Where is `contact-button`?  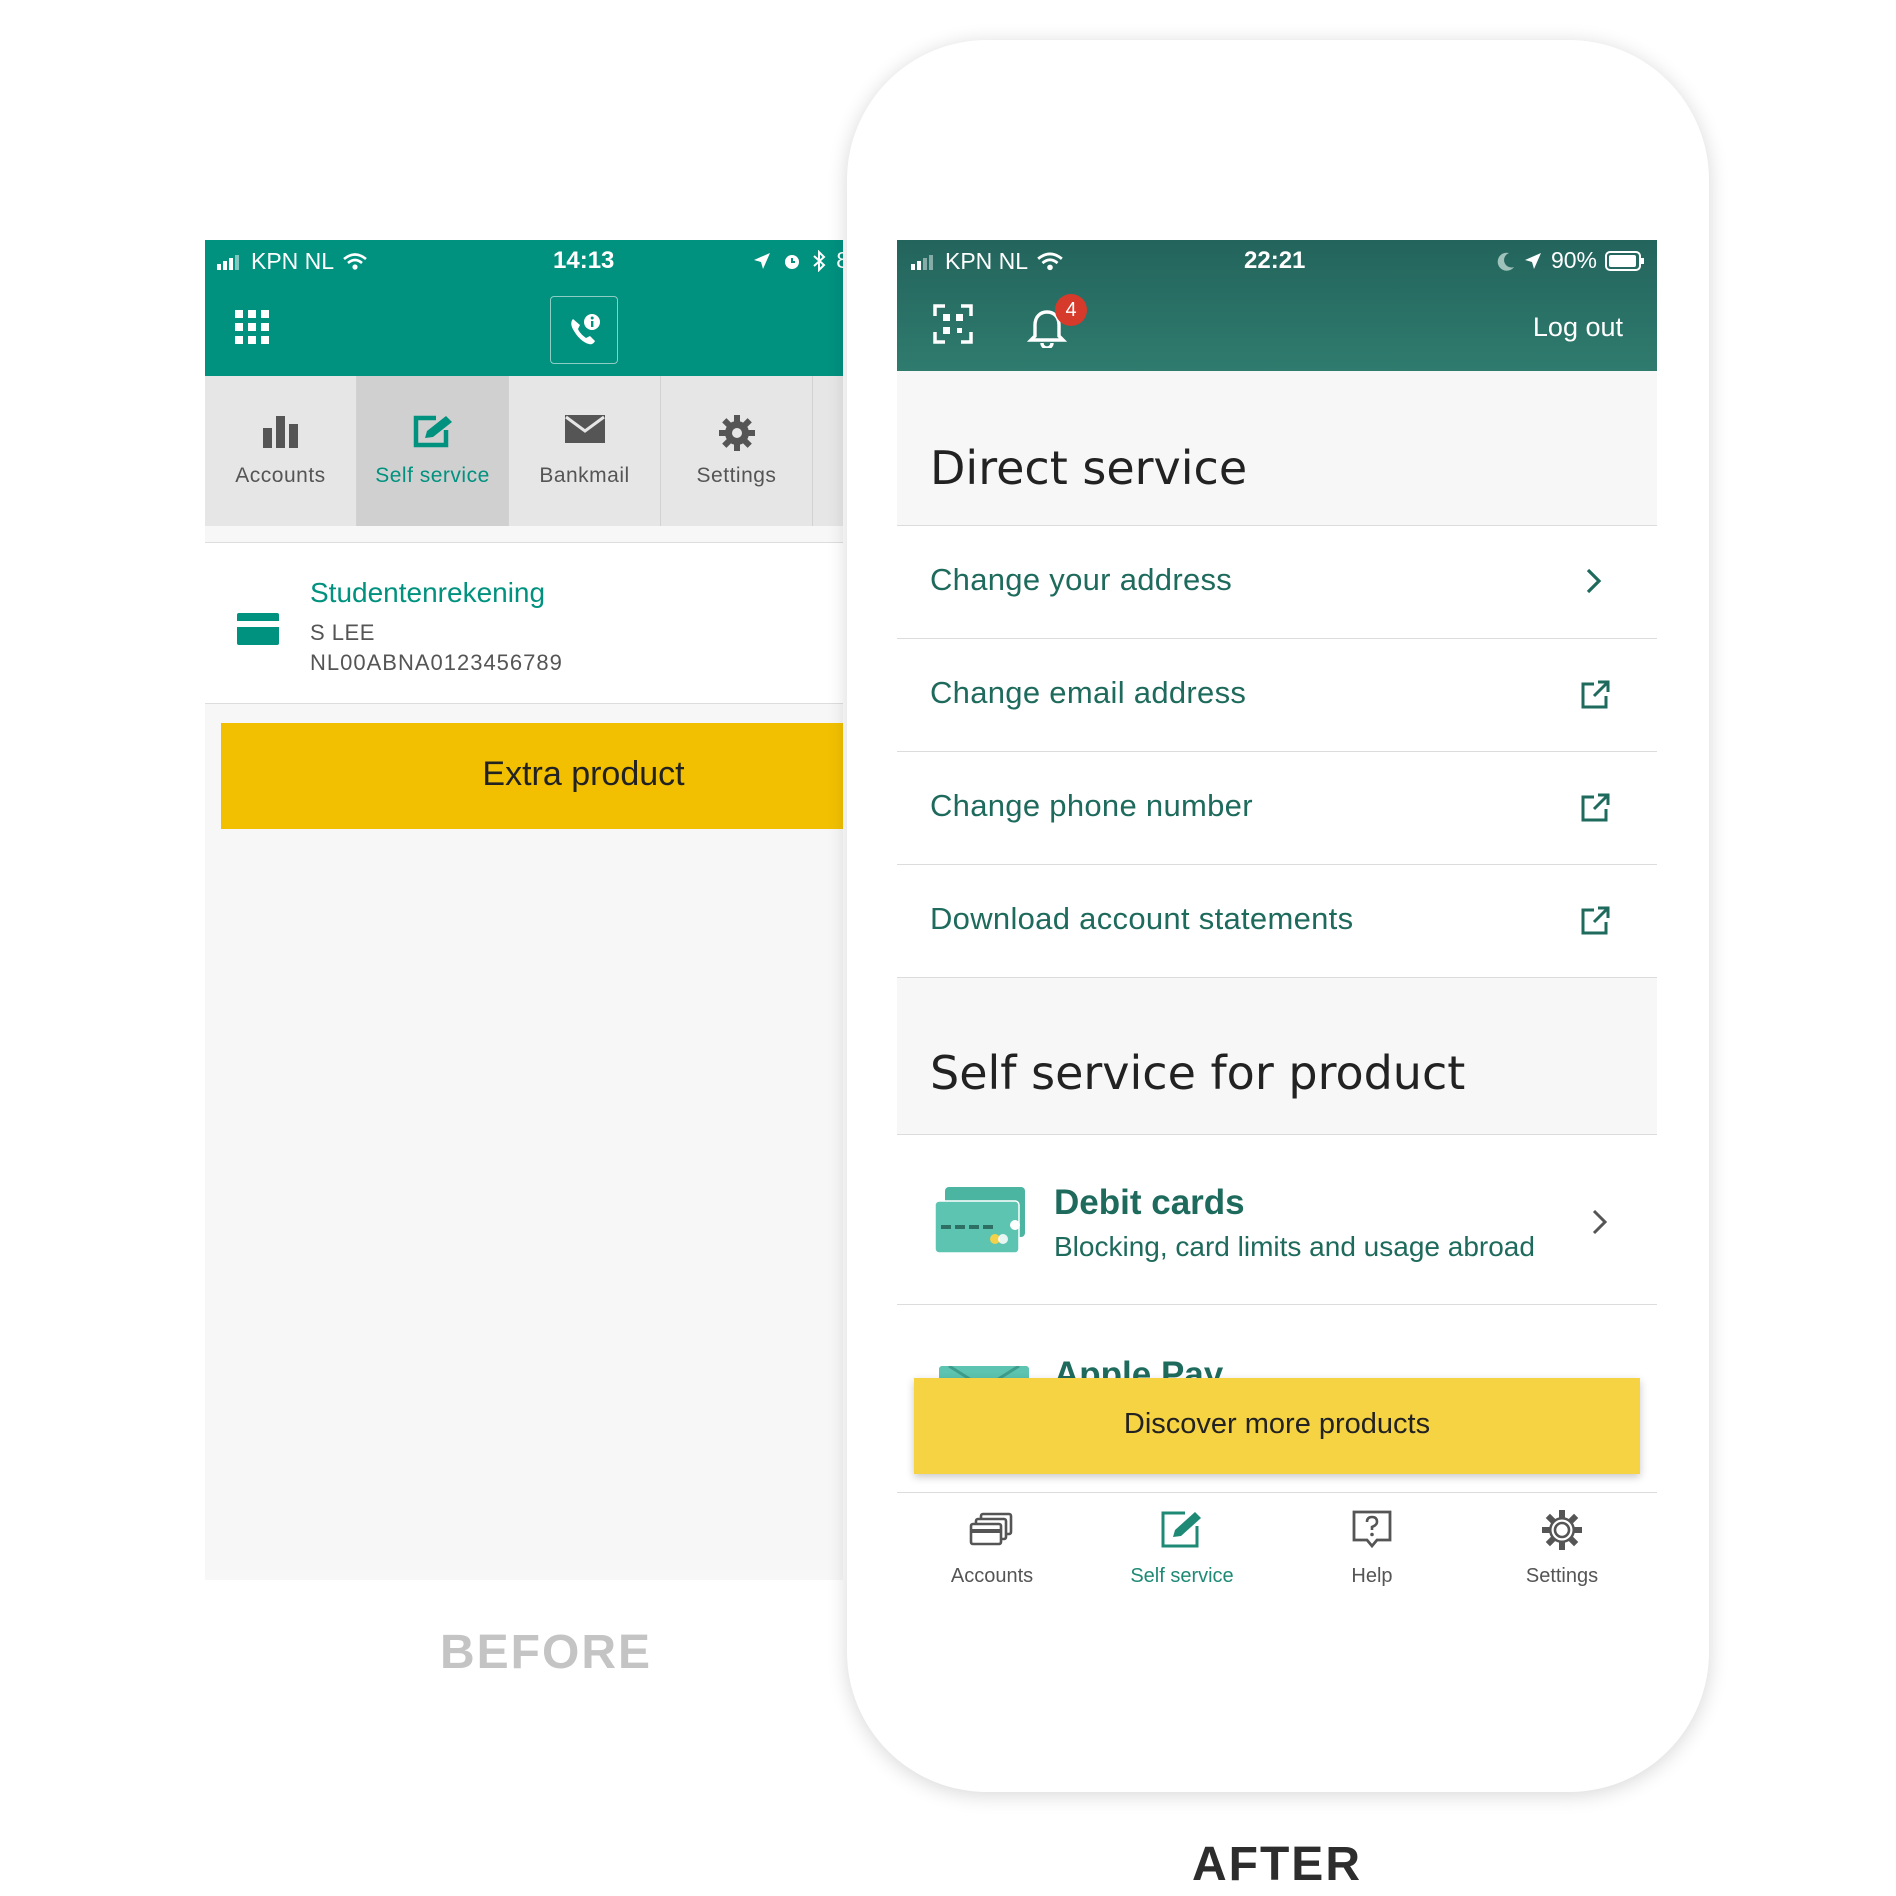 contact-button is located at coordinates (584, 330).